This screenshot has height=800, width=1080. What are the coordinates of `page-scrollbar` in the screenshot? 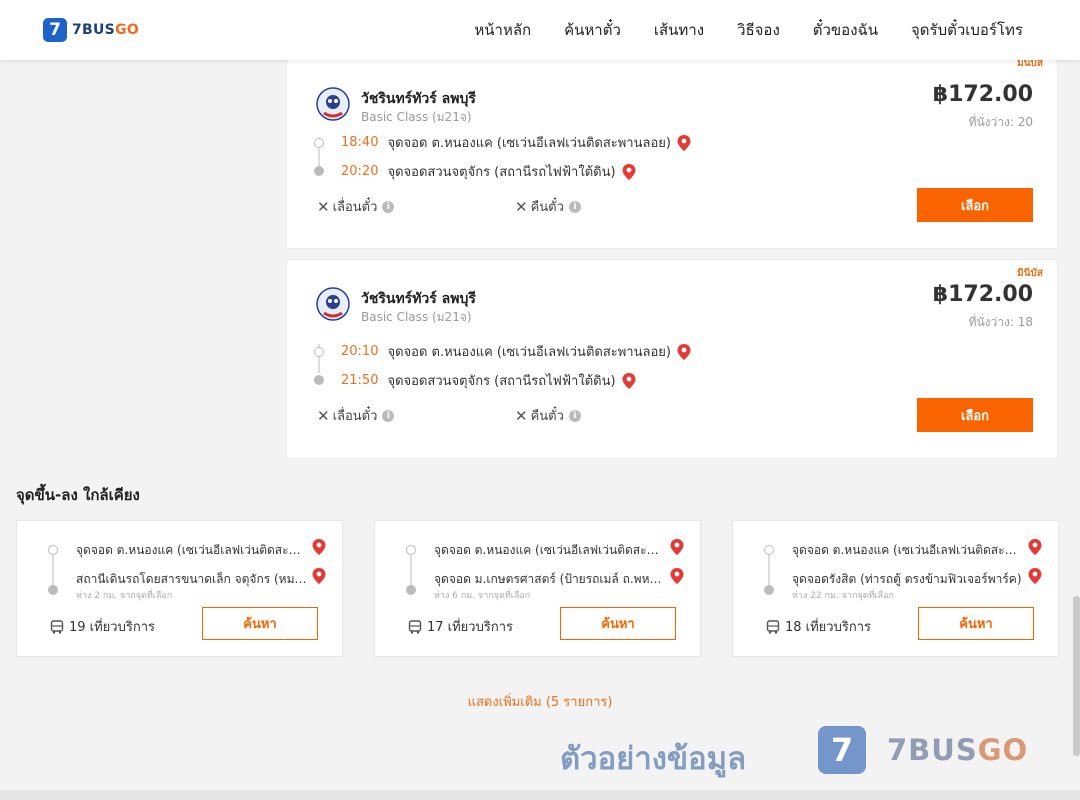 It's located at (1076, 676).